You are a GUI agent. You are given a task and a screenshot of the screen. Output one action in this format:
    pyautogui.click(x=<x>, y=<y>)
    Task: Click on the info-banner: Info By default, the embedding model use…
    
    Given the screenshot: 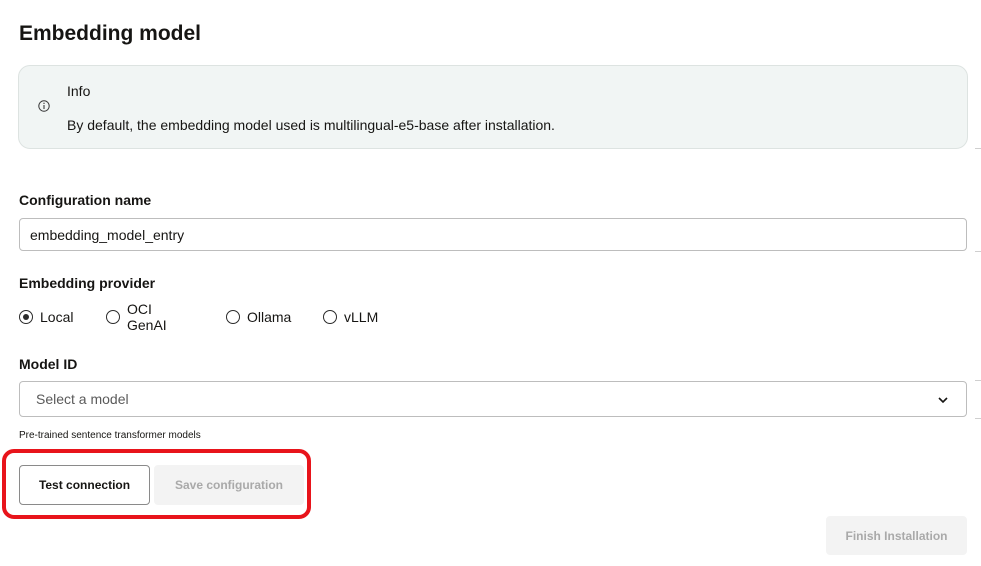 What is the action you would take?
    pyautogui.click(x=493, y=107)
    